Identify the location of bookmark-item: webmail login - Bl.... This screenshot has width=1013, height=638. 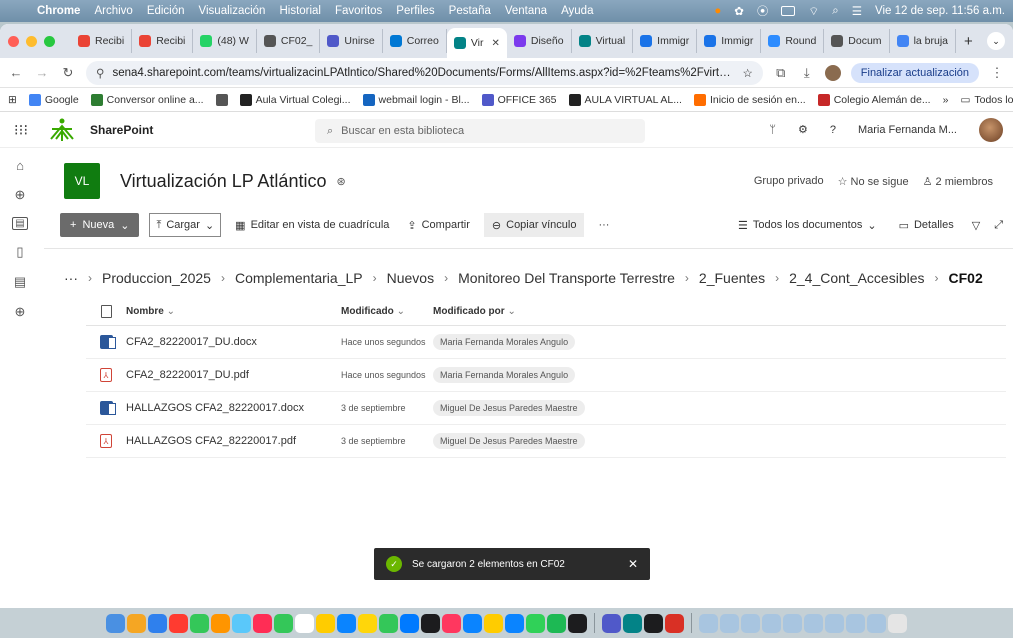
(416, 99).